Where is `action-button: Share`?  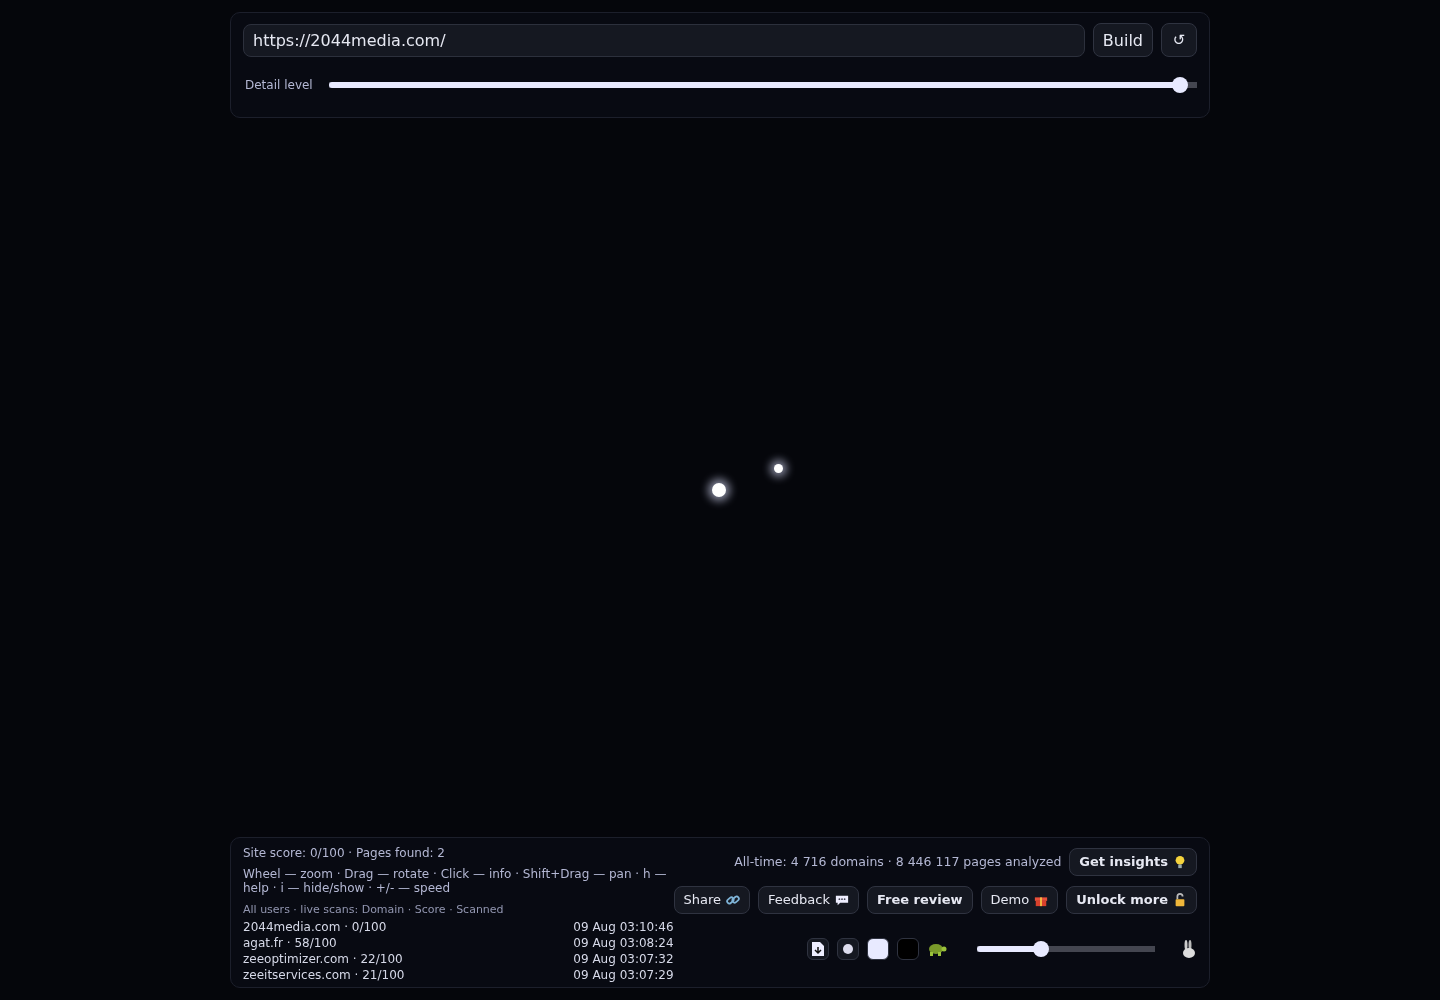 action-button: Share is located at coordinates (712, 899).